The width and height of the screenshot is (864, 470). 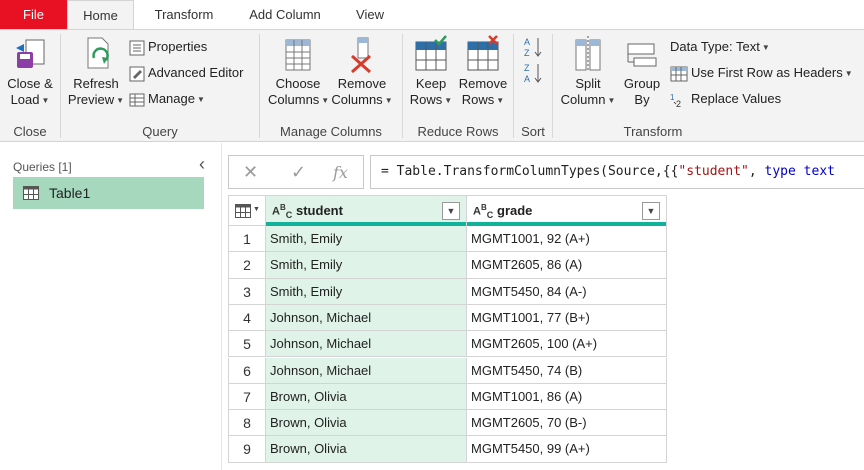 I want to click on cell-grade: MGMT2605, 70 (B-), so click(x=567, y=423).